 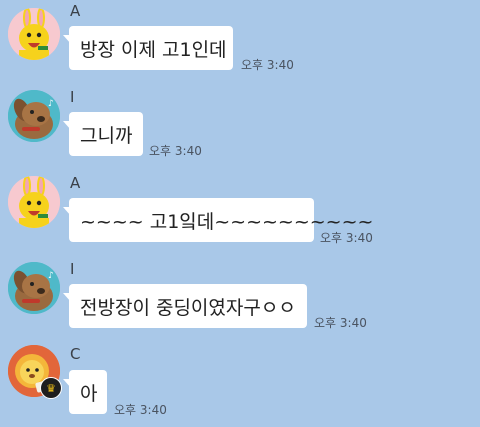 What do you see at coordinates (148, 48) in the screenshot?
I see `message-bubble: 방장 이제 고1인데` at bounding box center [148, 48].